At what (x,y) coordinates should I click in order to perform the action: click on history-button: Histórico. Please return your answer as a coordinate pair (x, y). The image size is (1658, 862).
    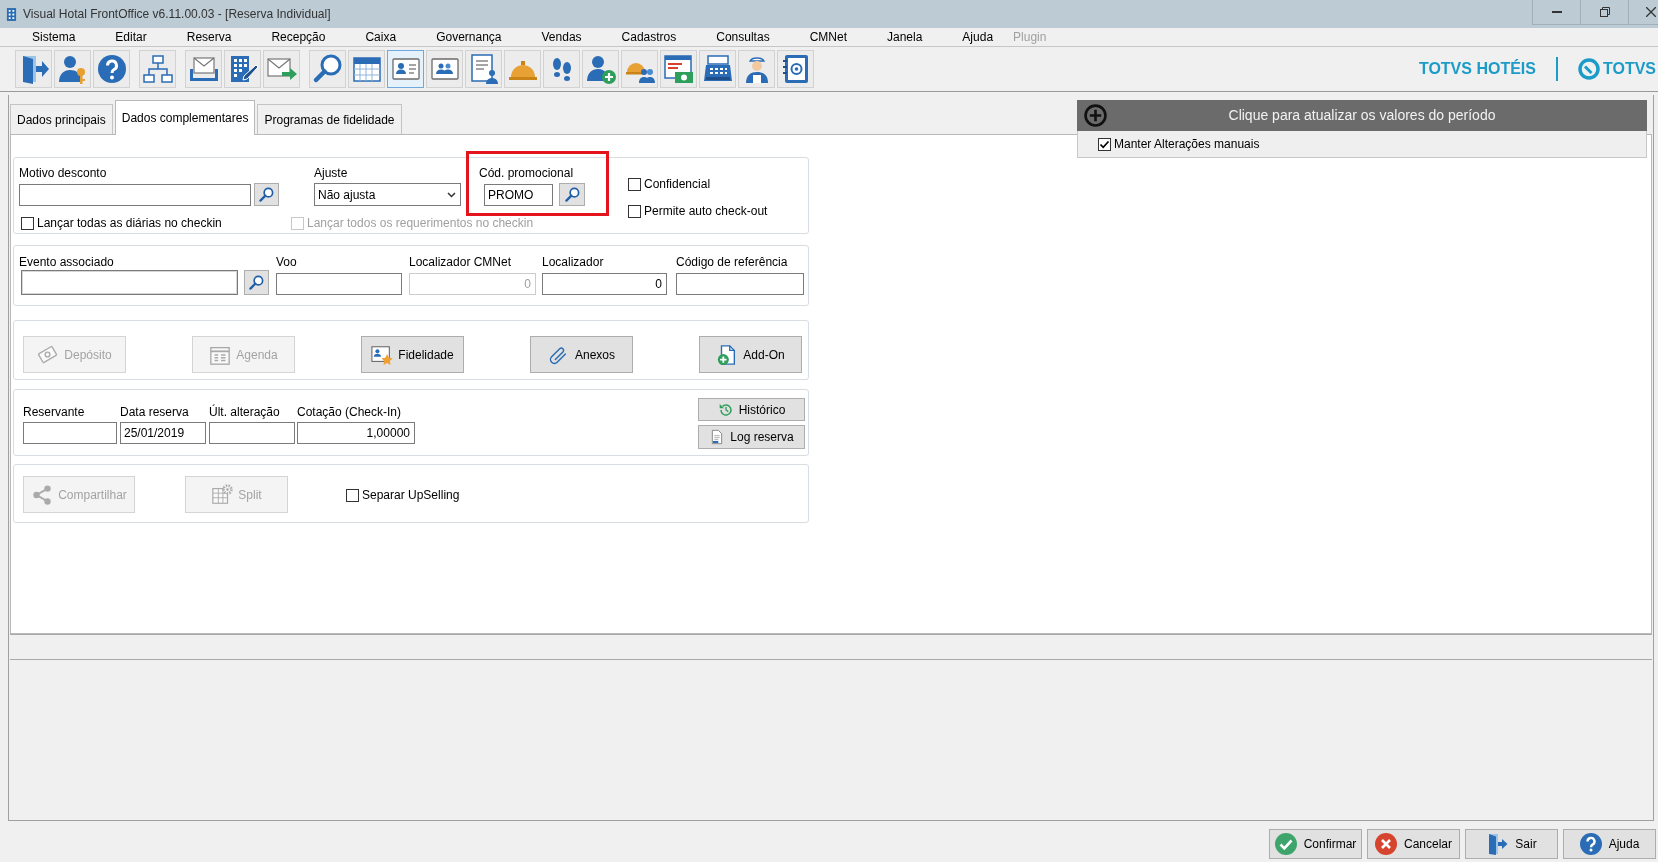
    Looking at the image, I should click on (751, 409).